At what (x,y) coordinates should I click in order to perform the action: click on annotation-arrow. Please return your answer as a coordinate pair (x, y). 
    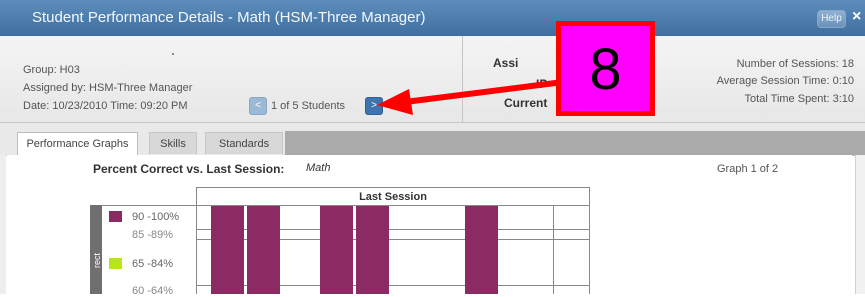
    Looking at the image, I should click on (474, 96).